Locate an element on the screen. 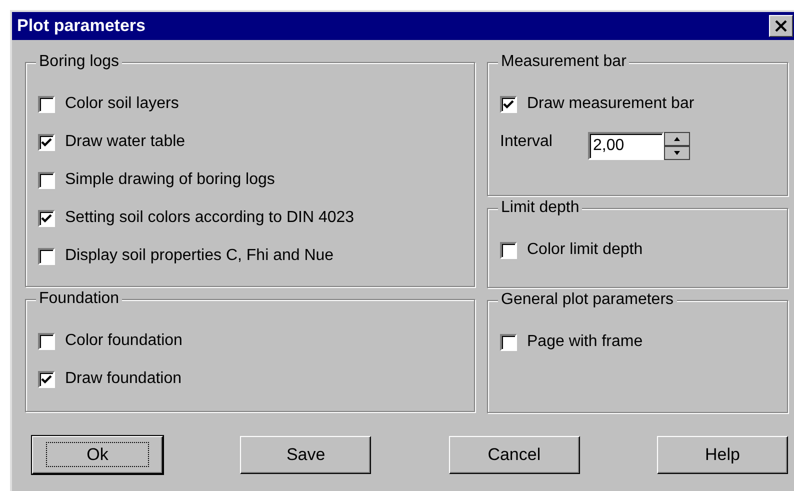 The width and height of the screenshot is (794, 491). dialog-button: Save is located at coordinates (306, 455).